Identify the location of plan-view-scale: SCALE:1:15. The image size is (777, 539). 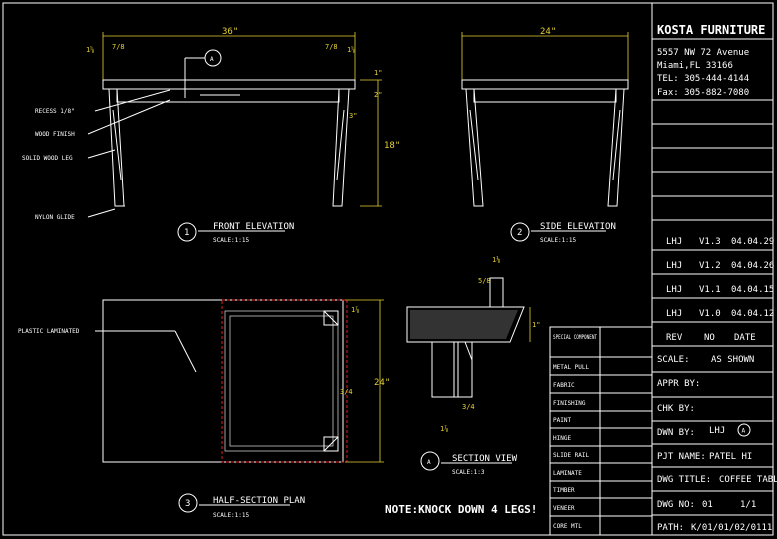
(231, 515).